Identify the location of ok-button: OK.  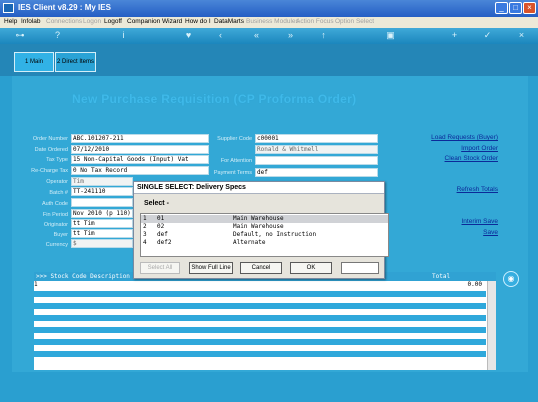
(311, 268).